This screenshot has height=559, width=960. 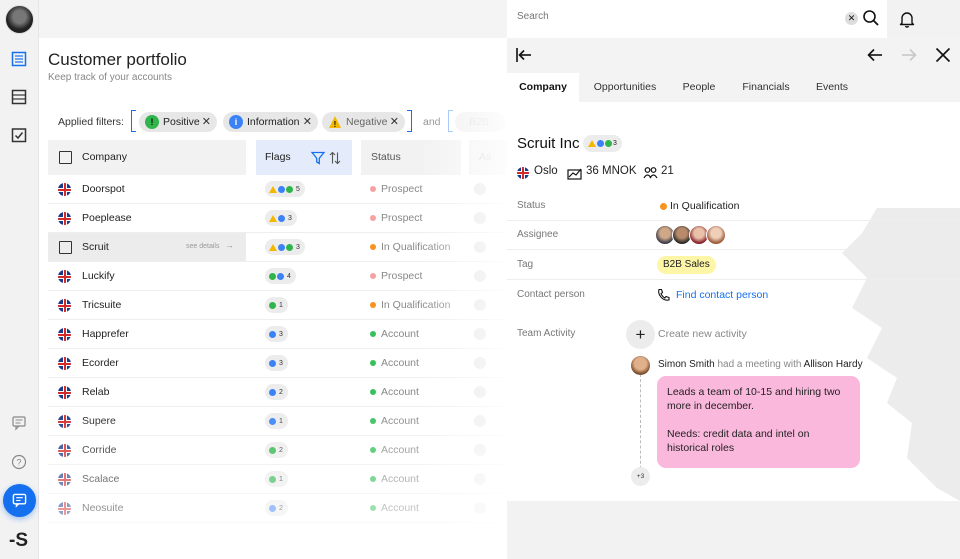 What do you see at coordinates (95, 392) in the screenshot?
I see `company-name: Relab` at bounding box center [95, 392].